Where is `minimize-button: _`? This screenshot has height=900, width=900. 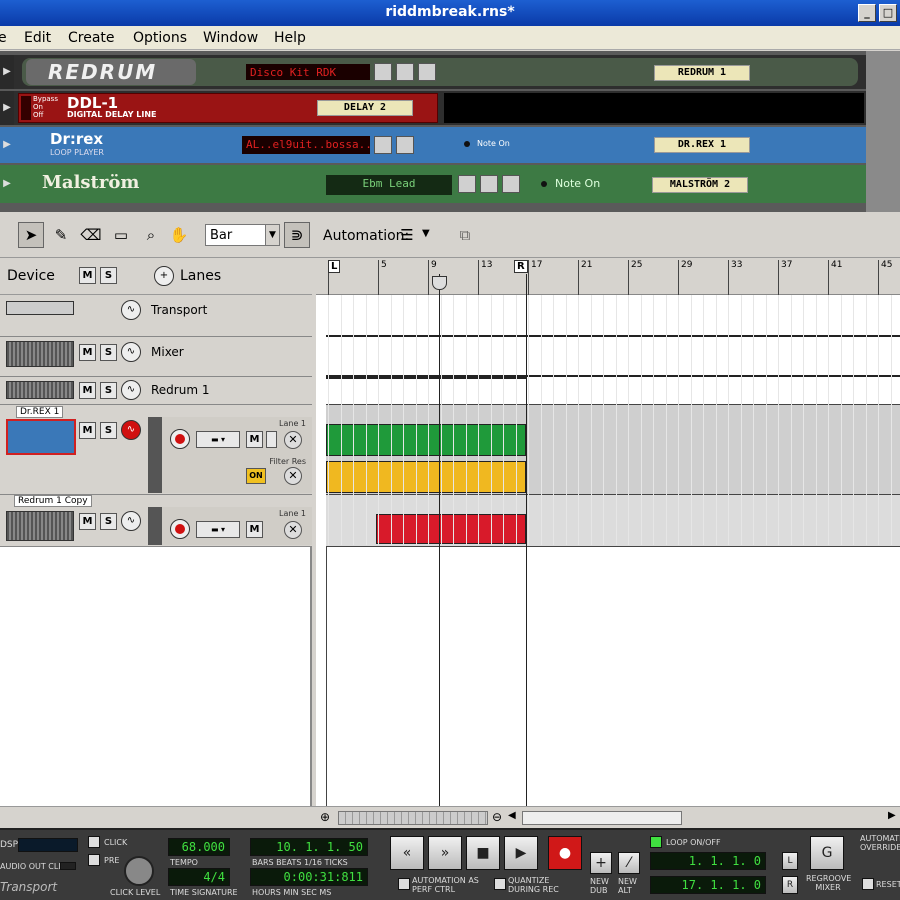
minimize-button: _ is located at coordinates (867, 13).